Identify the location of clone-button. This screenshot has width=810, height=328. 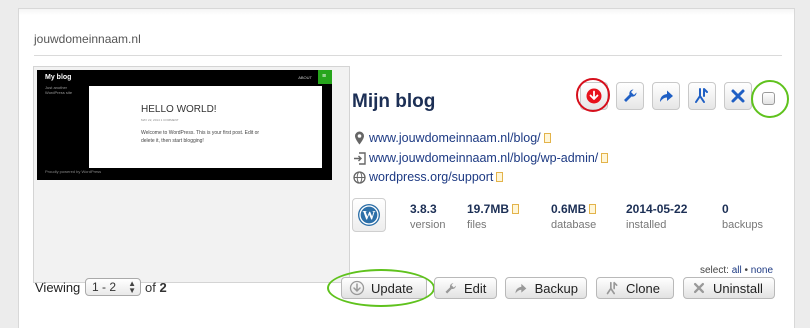
(702, 96).